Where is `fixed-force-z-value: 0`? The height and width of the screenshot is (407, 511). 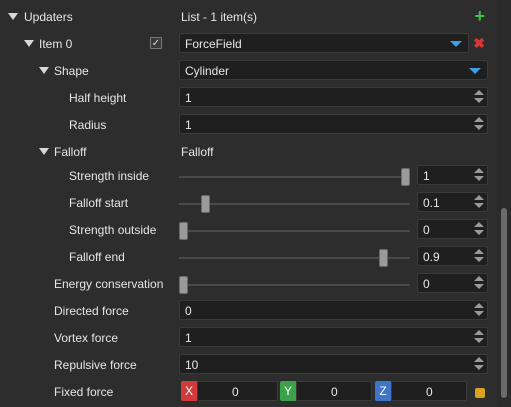
fixed-force-z-value: 0 is located at coordinates (429, 392).